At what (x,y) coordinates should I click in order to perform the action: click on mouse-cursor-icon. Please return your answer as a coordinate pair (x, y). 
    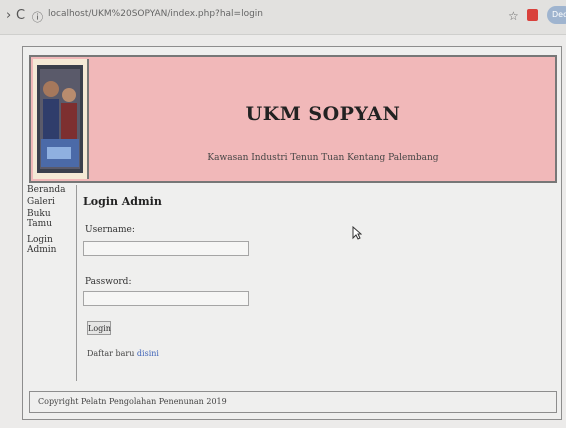
    Looking at the image, I should click on (357, 233).